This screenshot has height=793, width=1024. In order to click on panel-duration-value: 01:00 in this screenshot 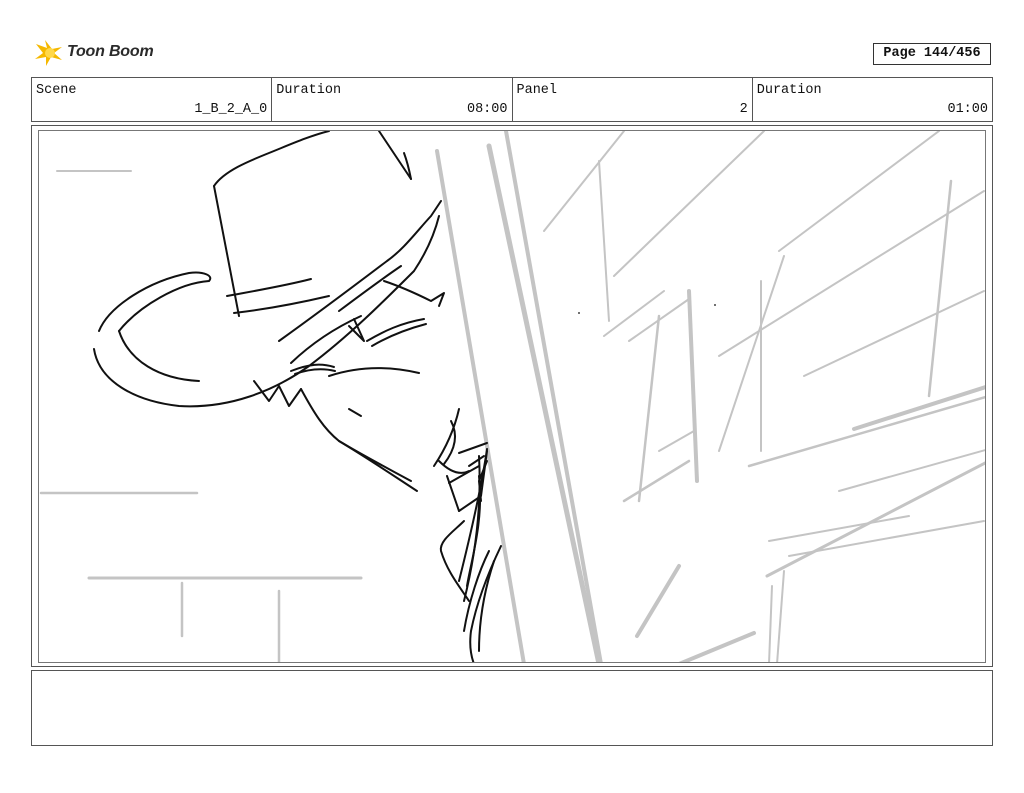, I will do `click(967, 109)`.